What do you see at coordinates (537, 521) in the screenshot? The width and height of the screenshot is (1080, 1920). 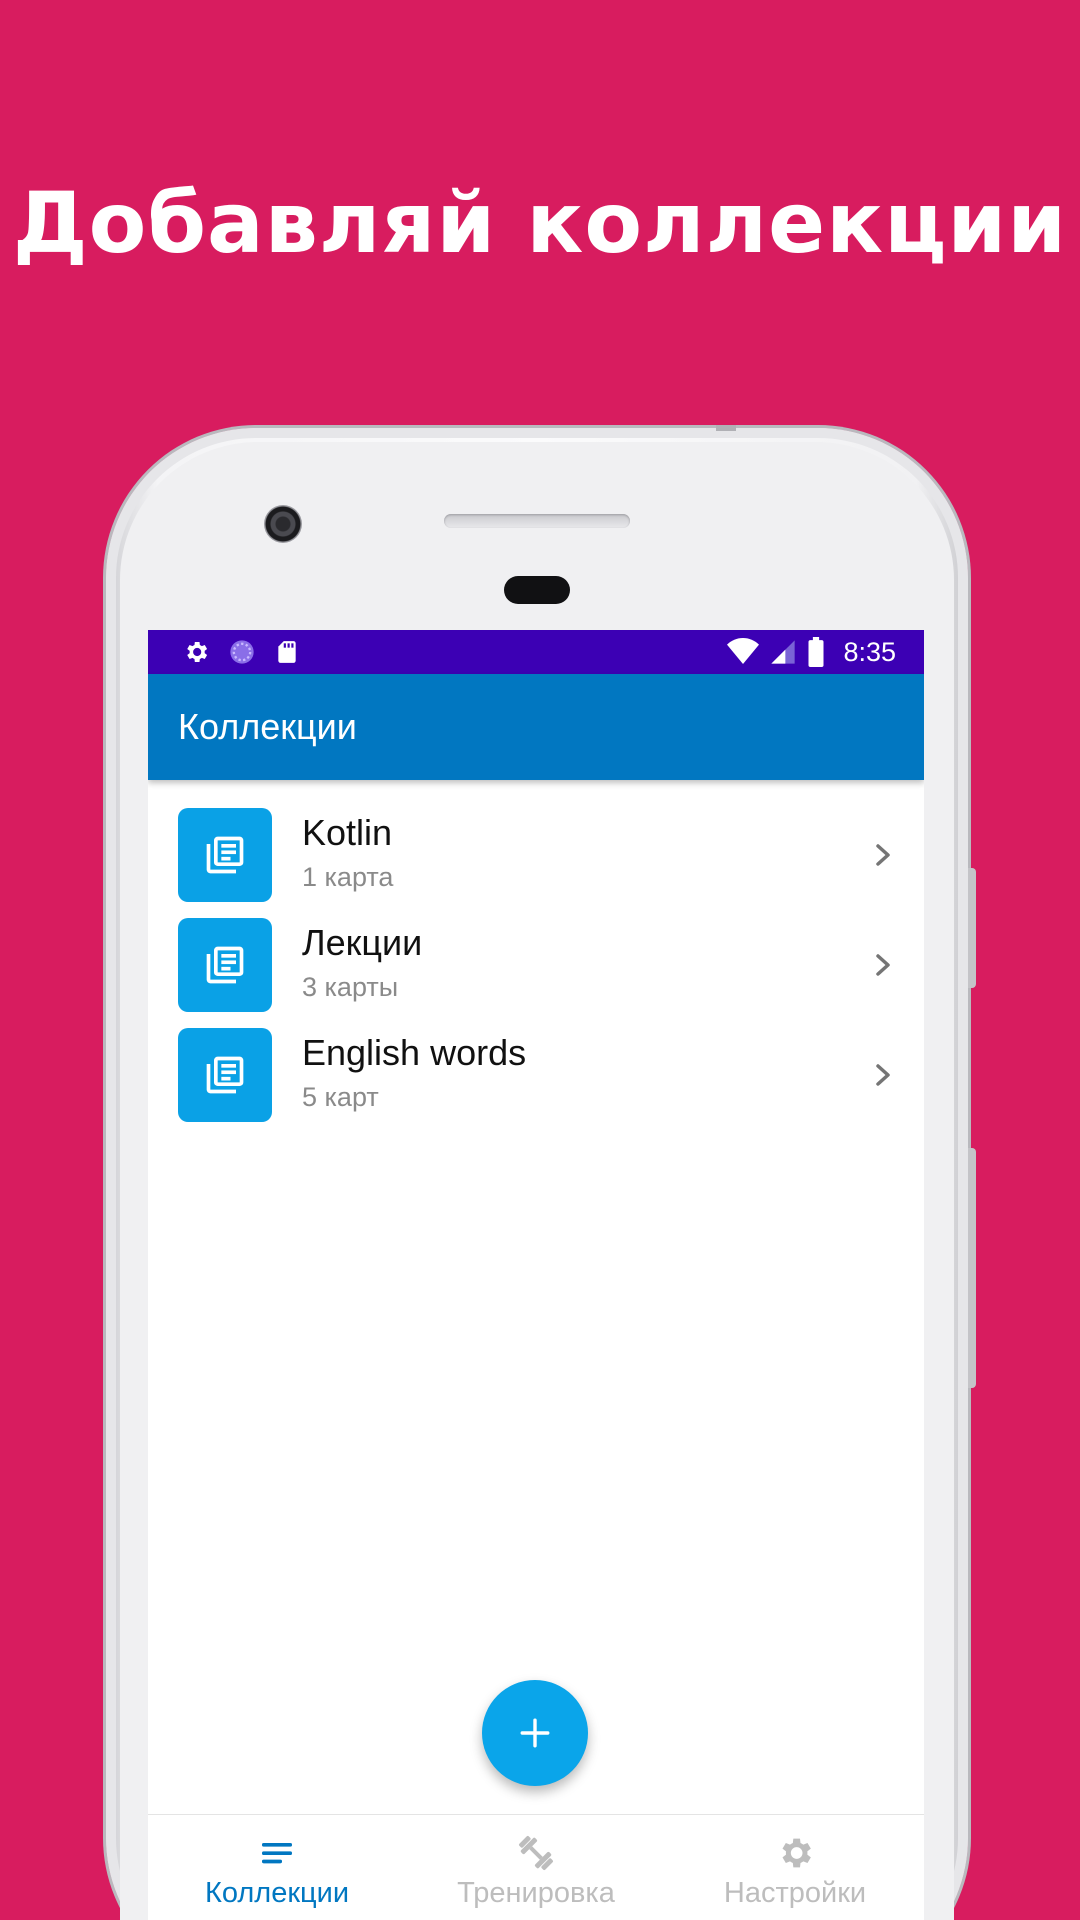 I see `earpiece-speaker` at bounding box center [537, 521].